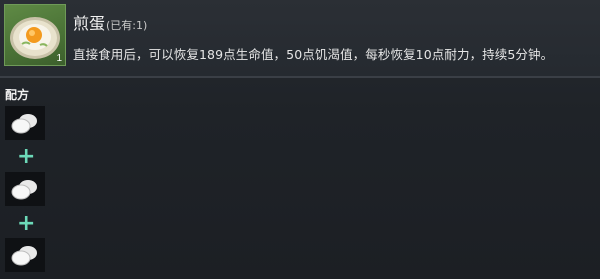 This screenshot has height=279, width=600. What do you see at coordinates (59, 58) in the screenshot?
I see `item-count: 1` at bounding box center [59, 58].